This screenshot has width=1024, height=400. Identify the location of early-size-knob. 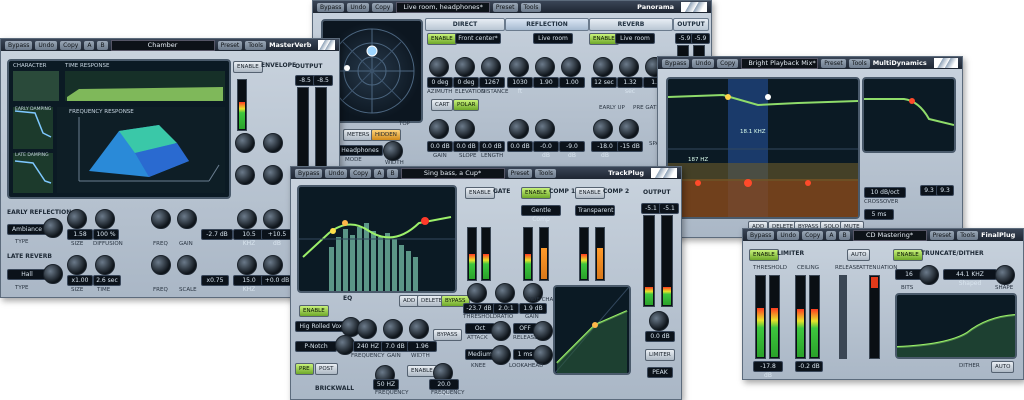
(77, 219).